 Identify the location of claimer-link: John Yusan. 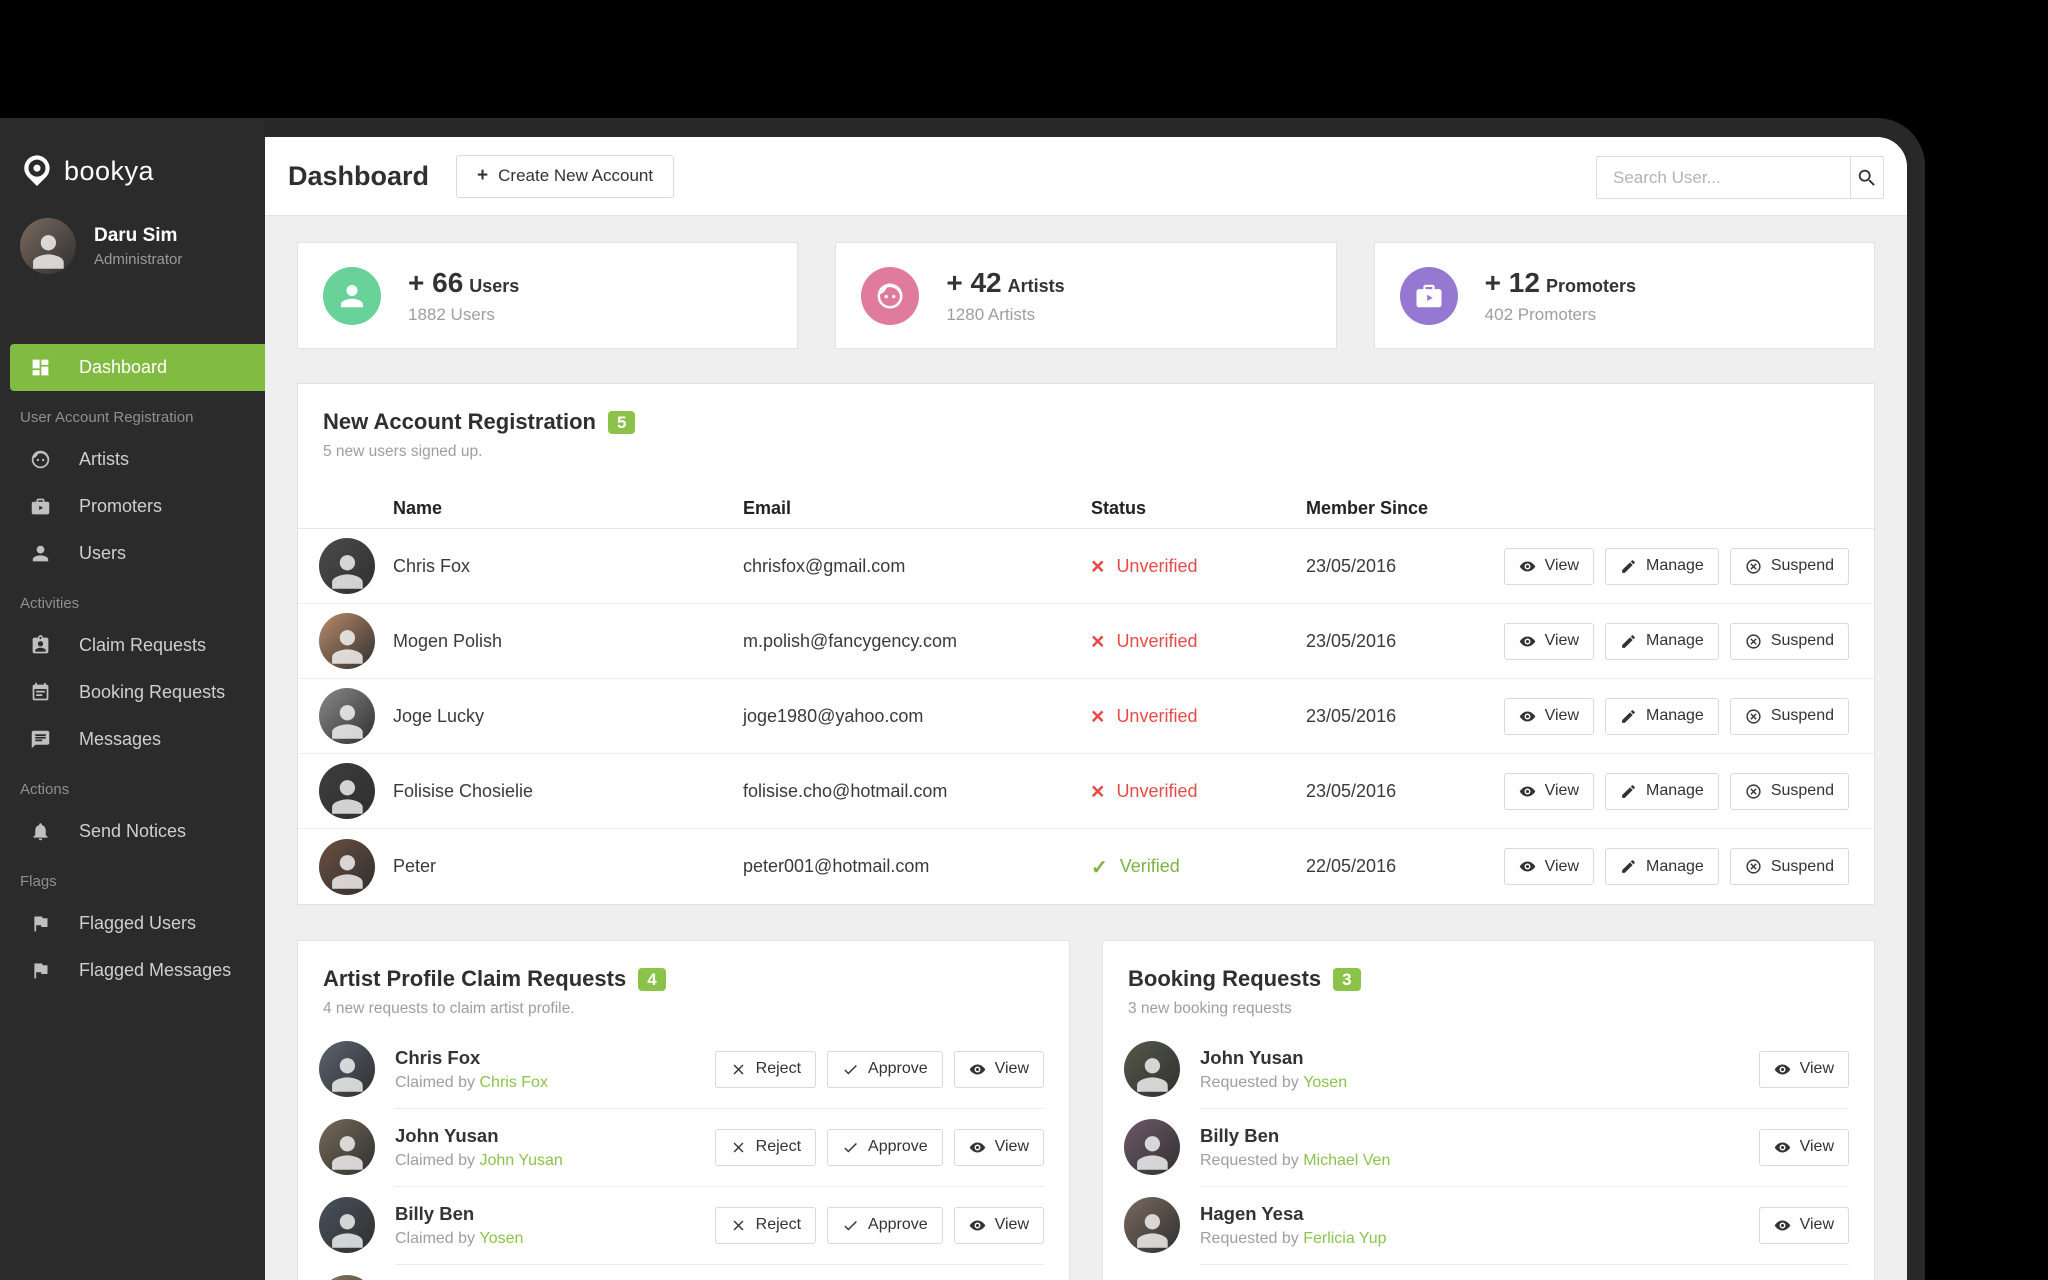
(520, 1160).